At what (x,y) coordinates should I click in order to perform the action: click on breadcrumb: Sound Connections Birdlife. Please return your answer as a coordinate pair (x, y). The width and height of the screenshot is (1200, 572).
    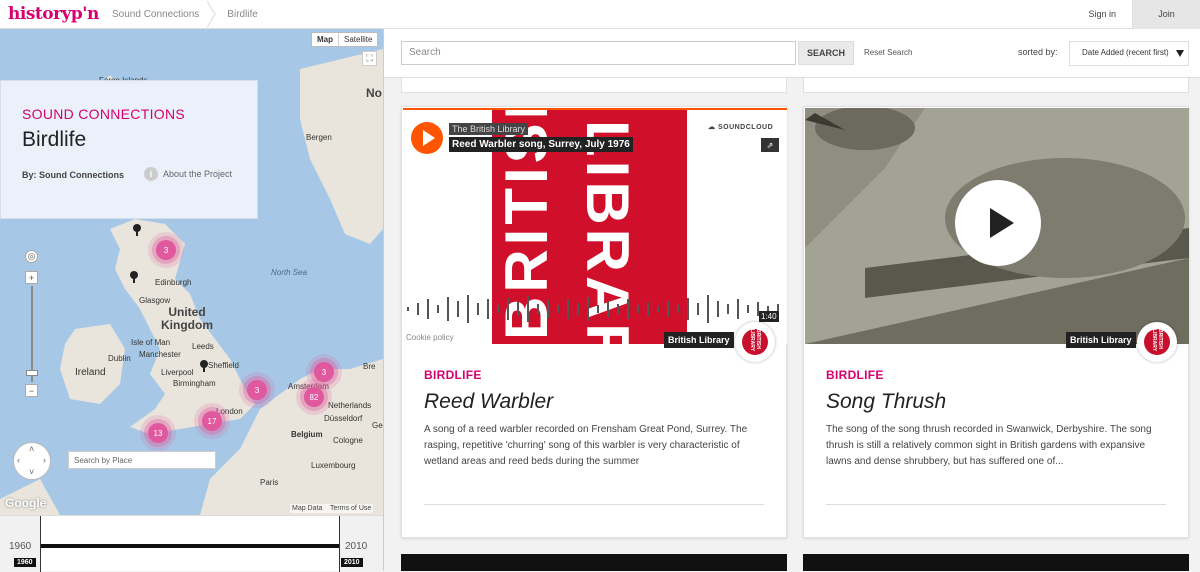
    Looking at the image, I should click on (185, 14).